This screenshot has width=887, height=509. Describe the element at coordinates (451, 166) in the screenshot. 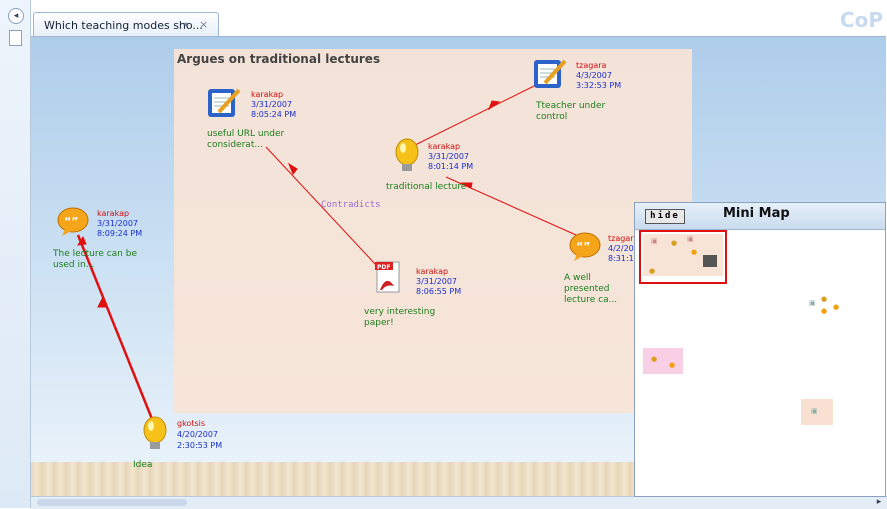

I see `node-time: 8:01:14 PM` at that location.